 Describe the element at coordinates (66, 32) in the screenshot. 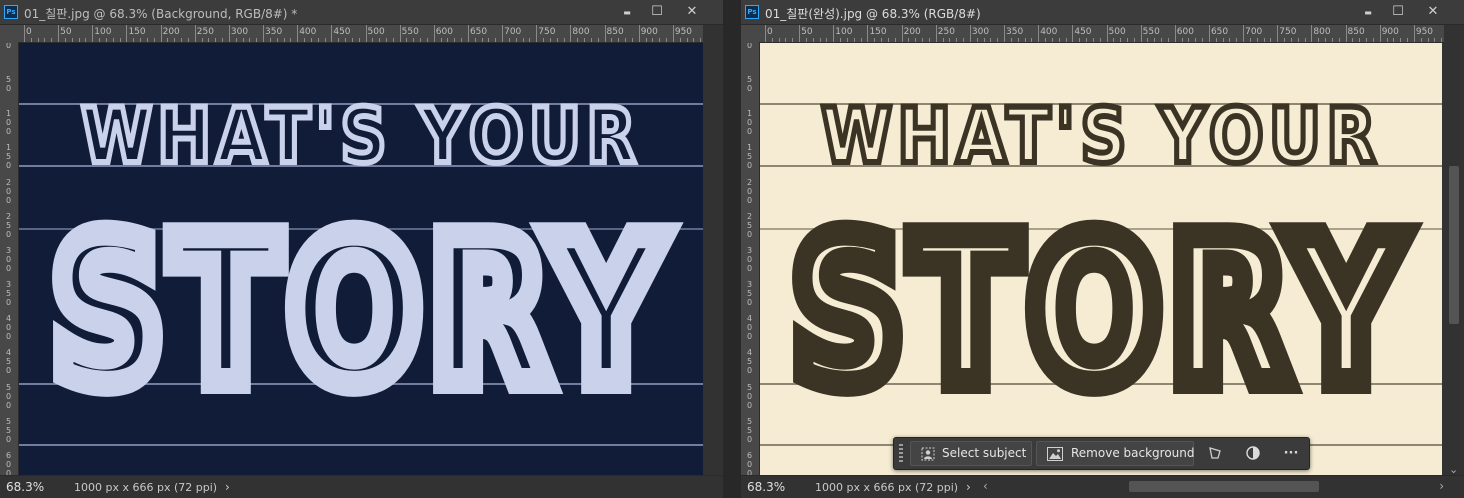

I see `ruler-label: 50` at that location.